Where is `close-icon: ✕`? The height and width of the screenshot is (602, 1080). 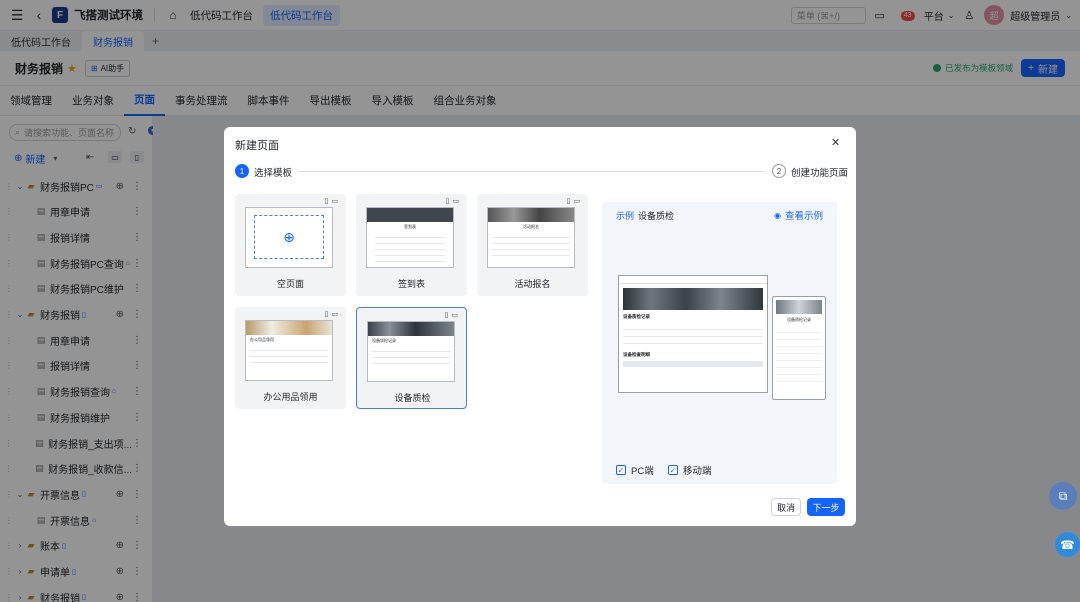 close-icon: ✕ is located at coordinates (835, 142).